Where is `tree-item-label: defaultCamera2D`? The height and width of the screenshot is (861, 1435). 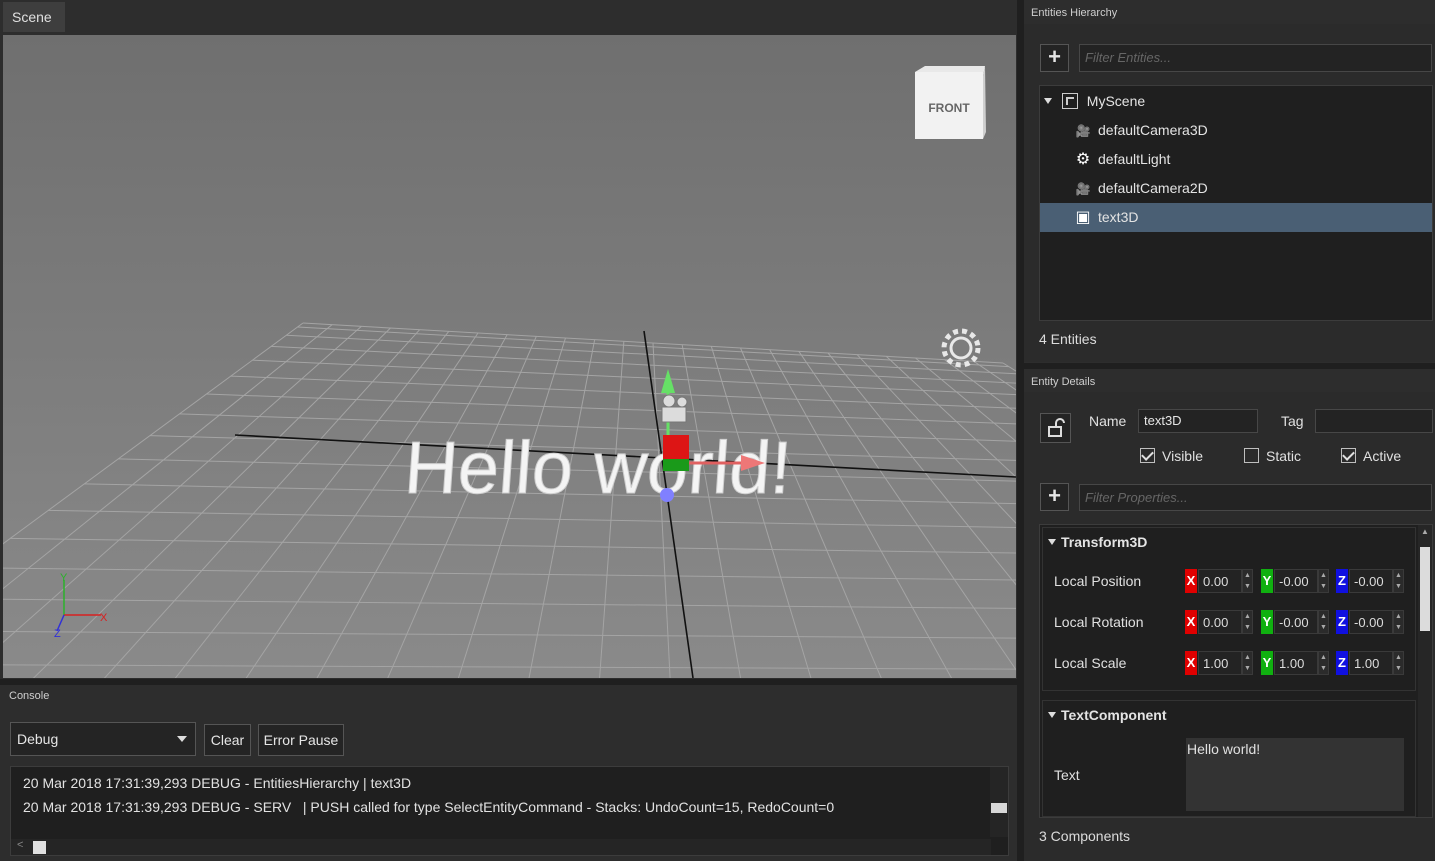 tree-item-label: defaultCamera2D is located at coordinates (1153, 188).